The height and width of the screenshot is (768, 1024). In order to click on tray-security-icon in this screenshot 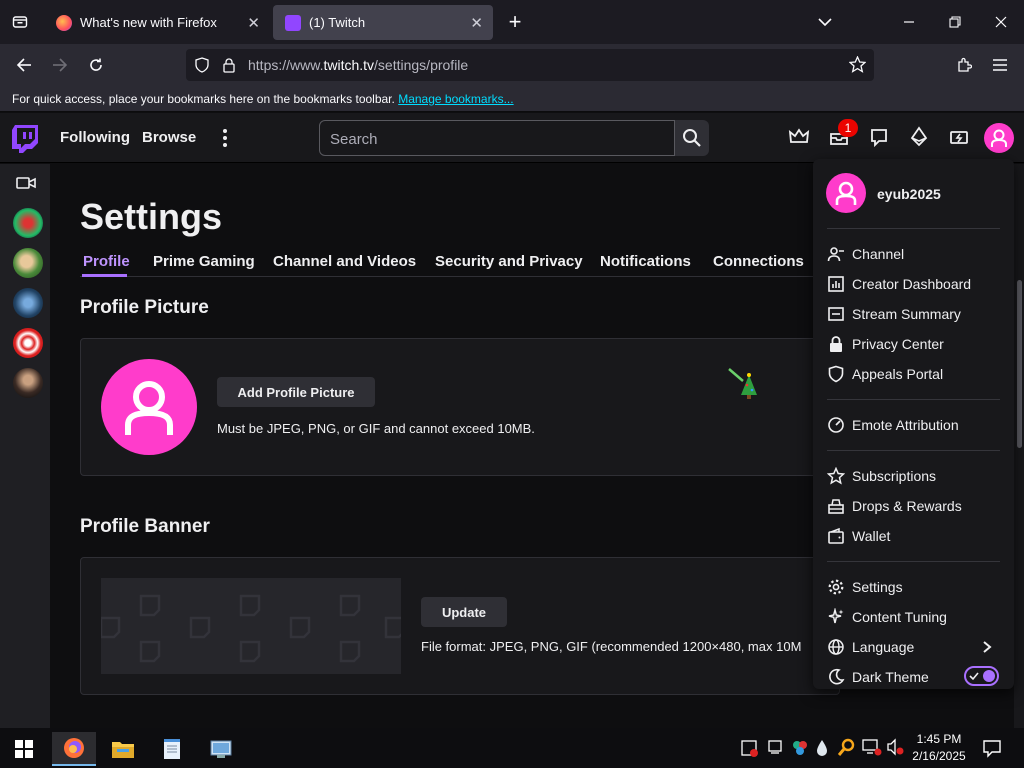, I will do `click(750, 750)`.